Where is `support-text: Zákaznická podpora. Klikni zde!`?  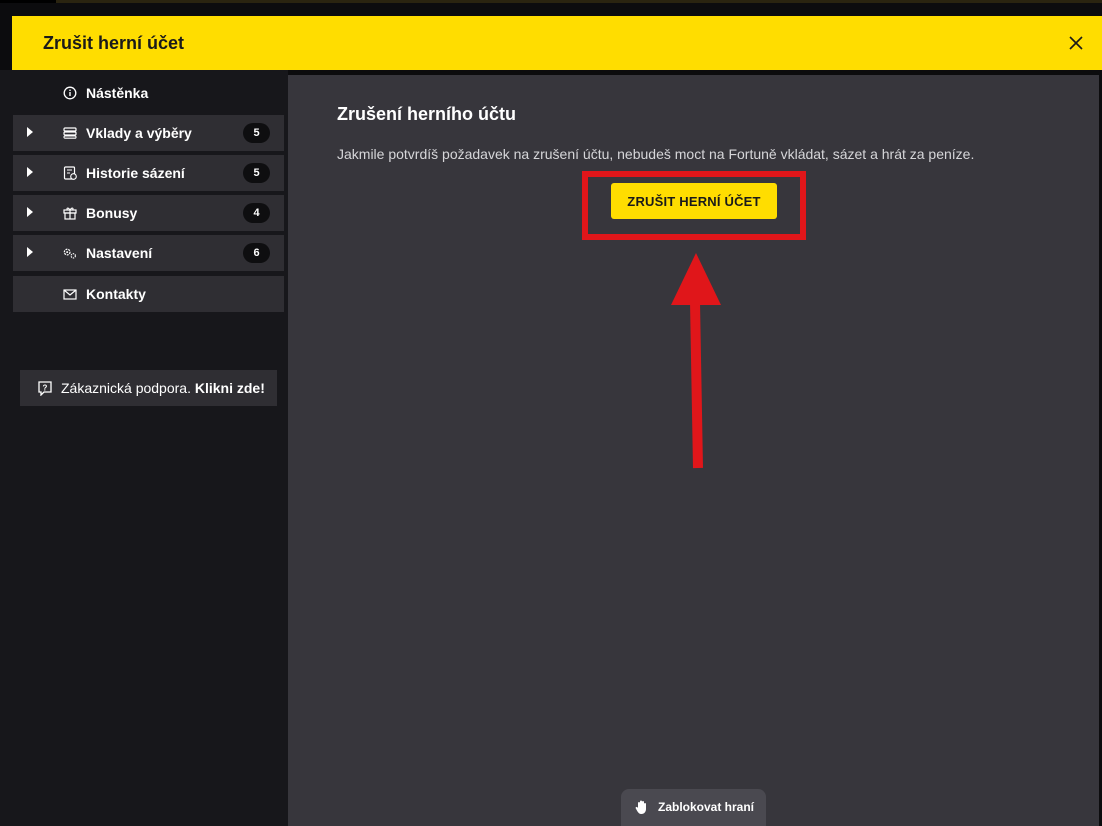 support-text: Zákaznická podpora. Klikni zde! is located at coordinates (163, 388).